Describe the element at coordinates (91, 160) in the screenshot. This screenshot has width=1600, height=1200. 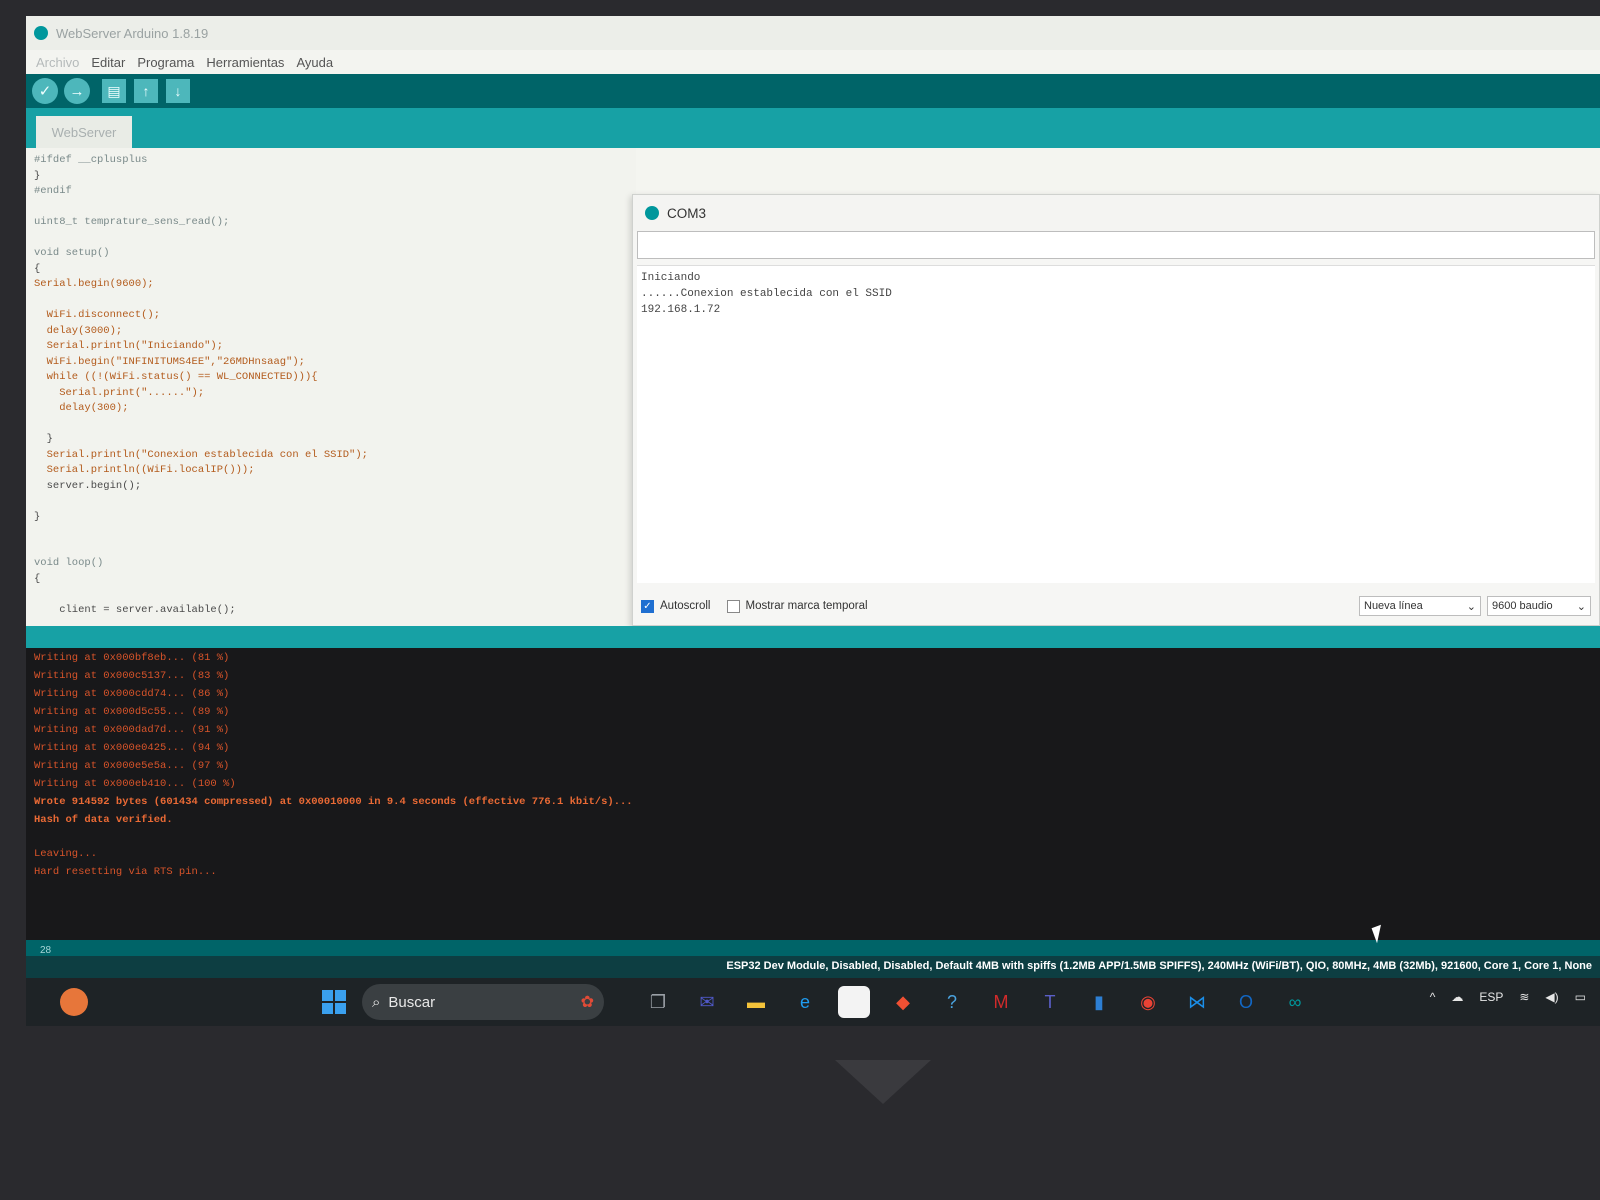
I see `code-line: #ifdef __cplusplus` at that location.